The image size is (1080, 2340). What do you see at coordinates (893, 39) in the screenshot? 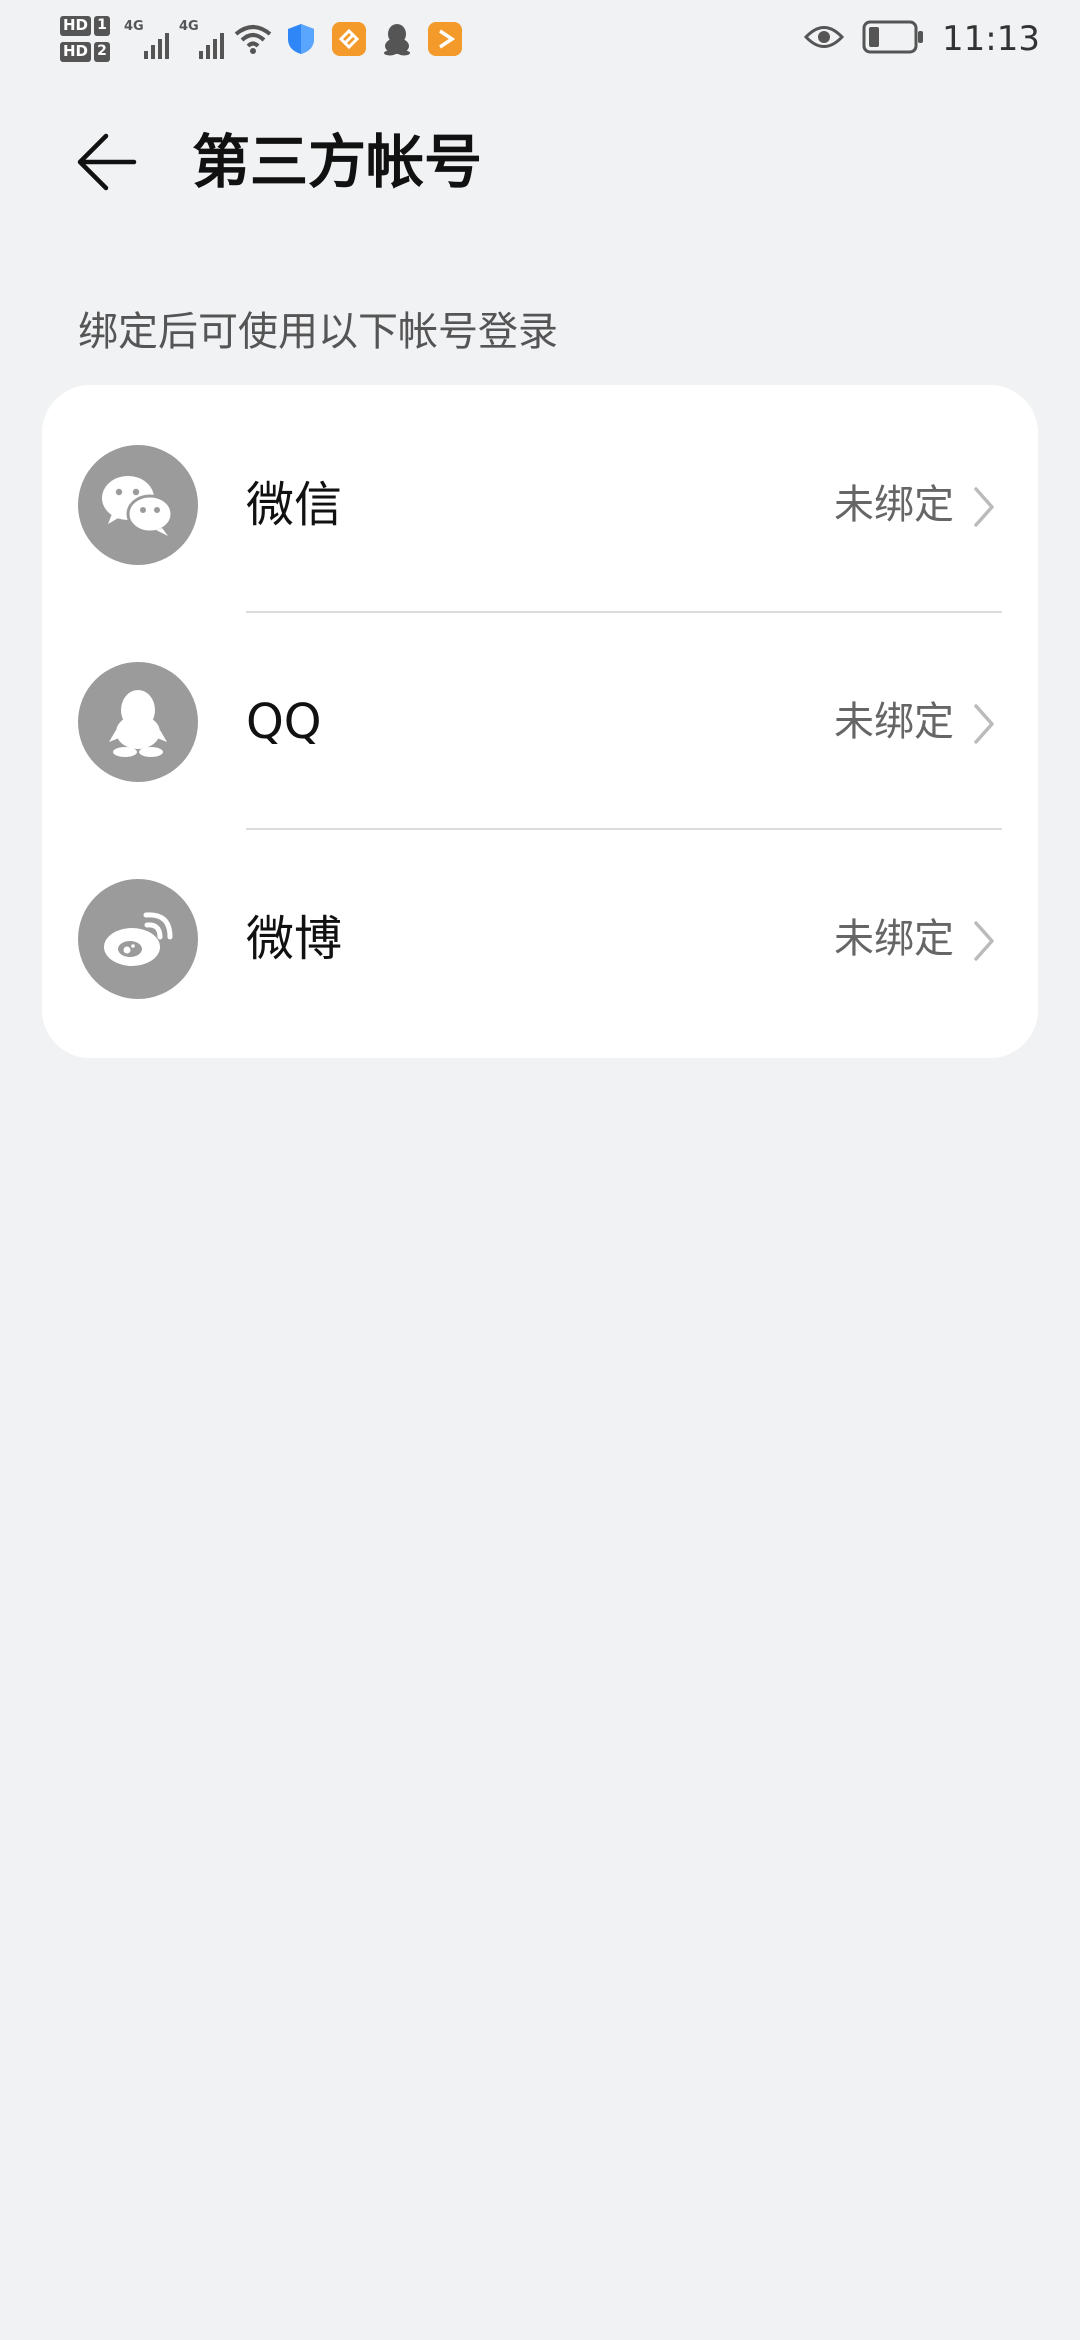
I see `battery-icon` at bounding box center [893, 39].